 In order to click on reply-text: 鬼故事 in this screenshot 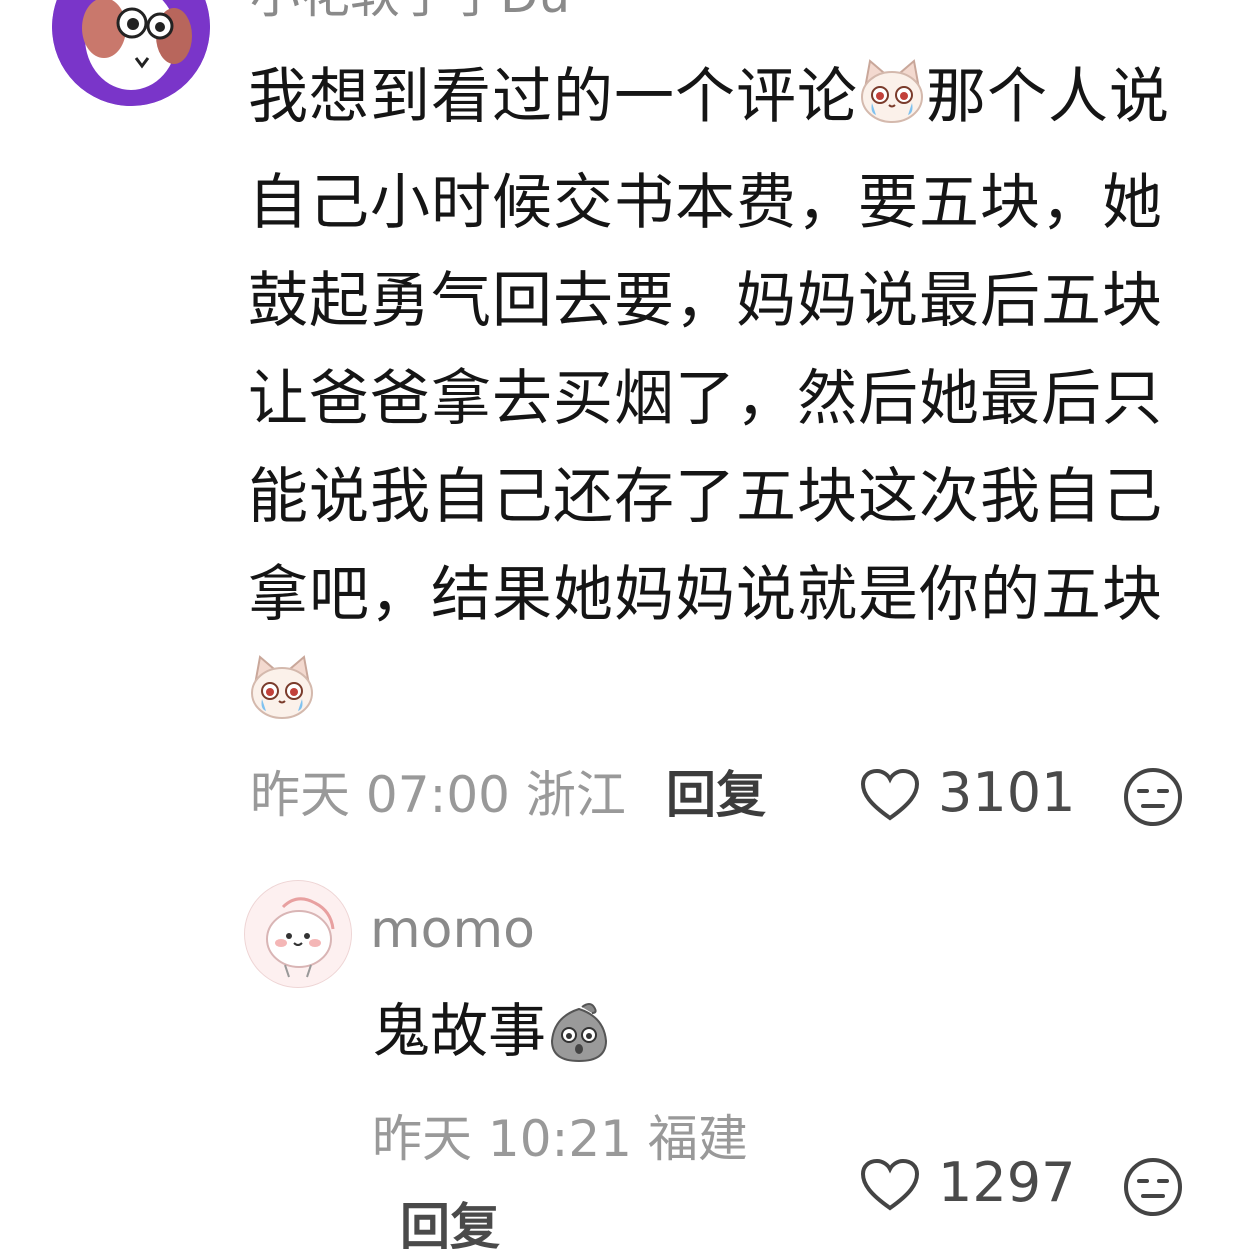, I will do `click(492, 1038)`.